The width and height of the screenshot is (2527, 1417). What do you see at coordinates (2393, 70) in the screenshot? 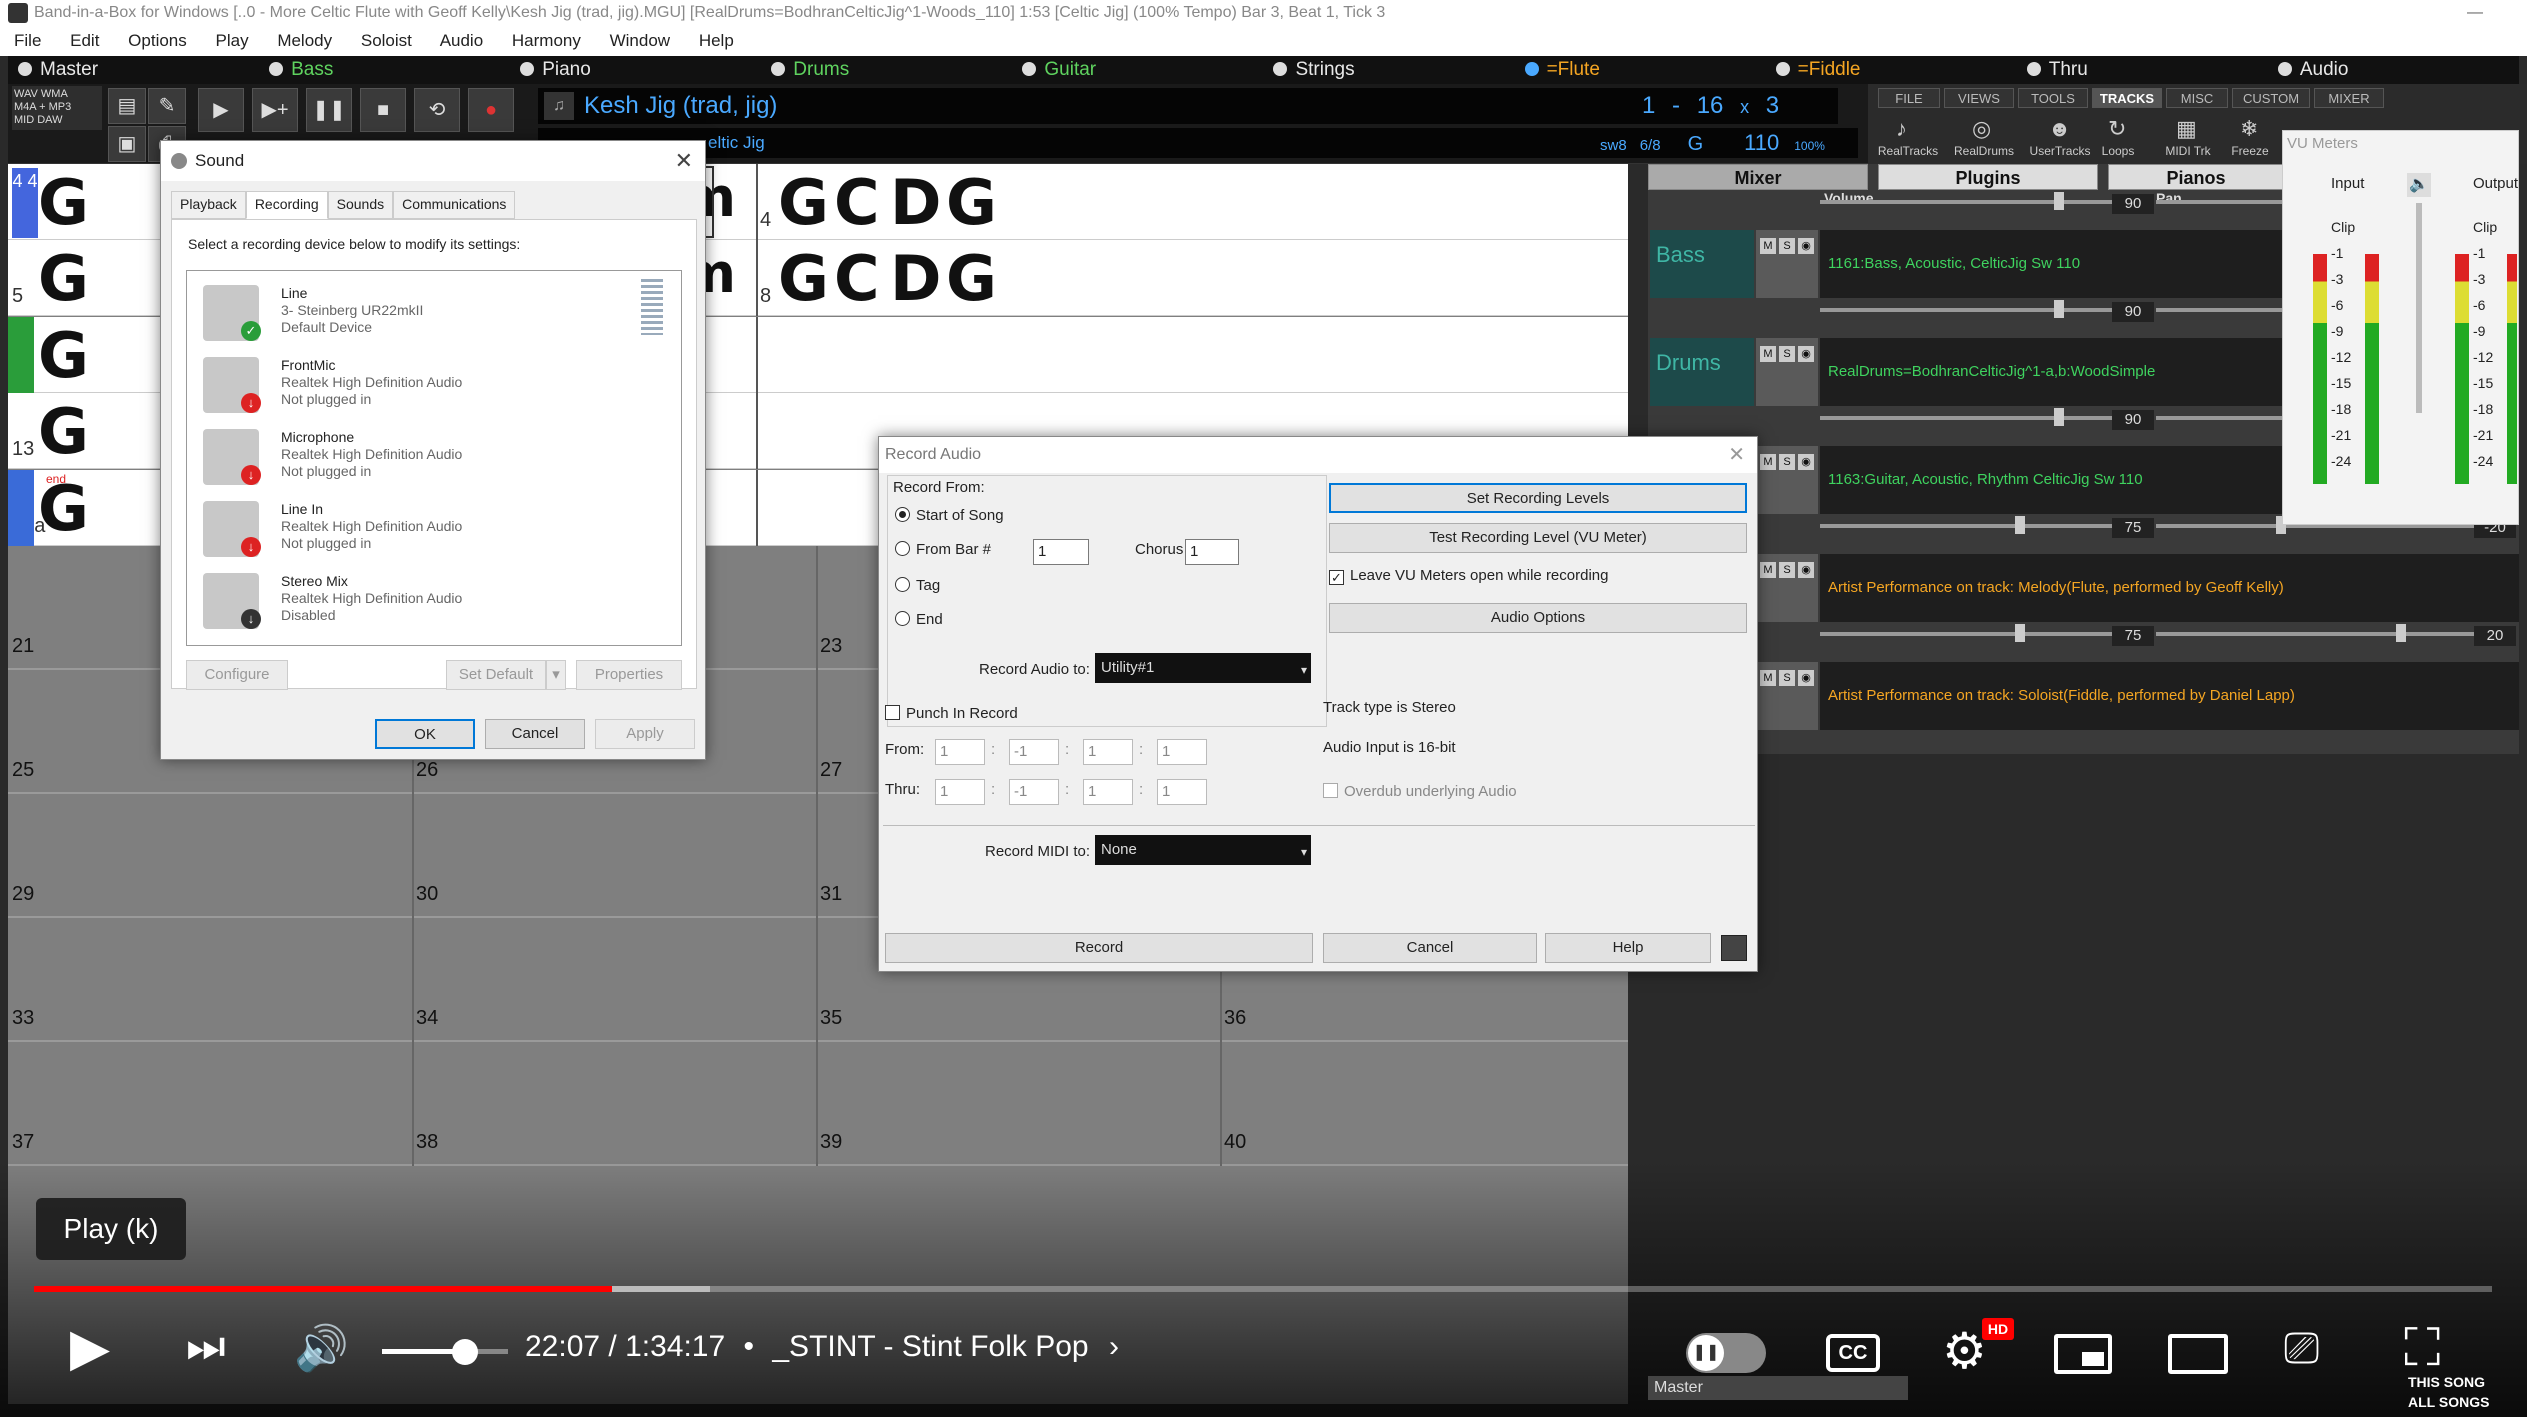
I see `track-audio: Audio` at bounding box center [2393, 70].